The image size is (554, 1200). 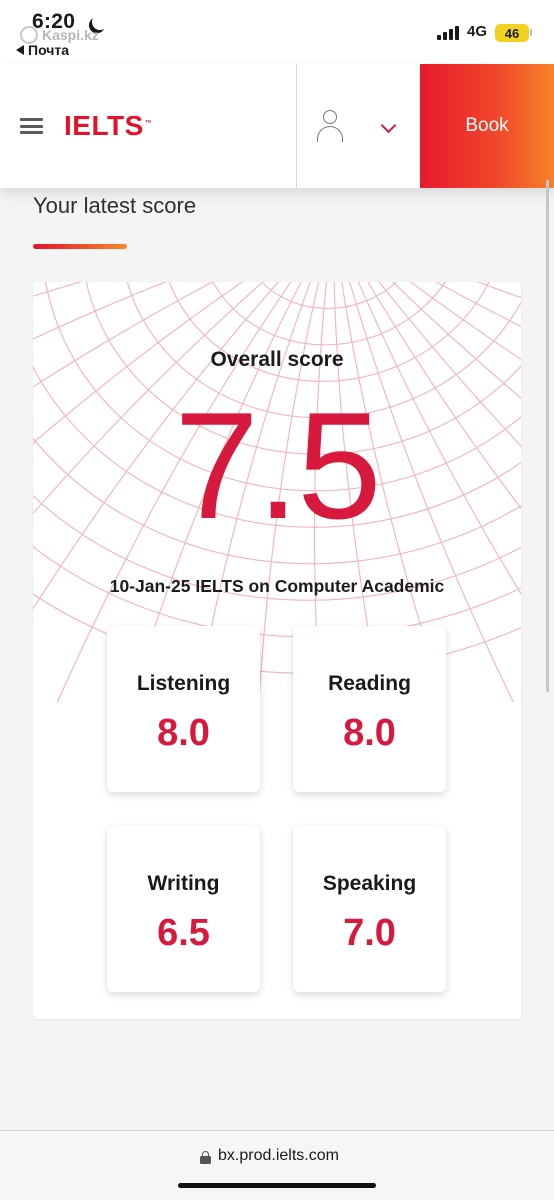 What do you see at coordinates (477, 31) in the screenshot?
I see `network-label: 4G` at bounding box center [477, 31].